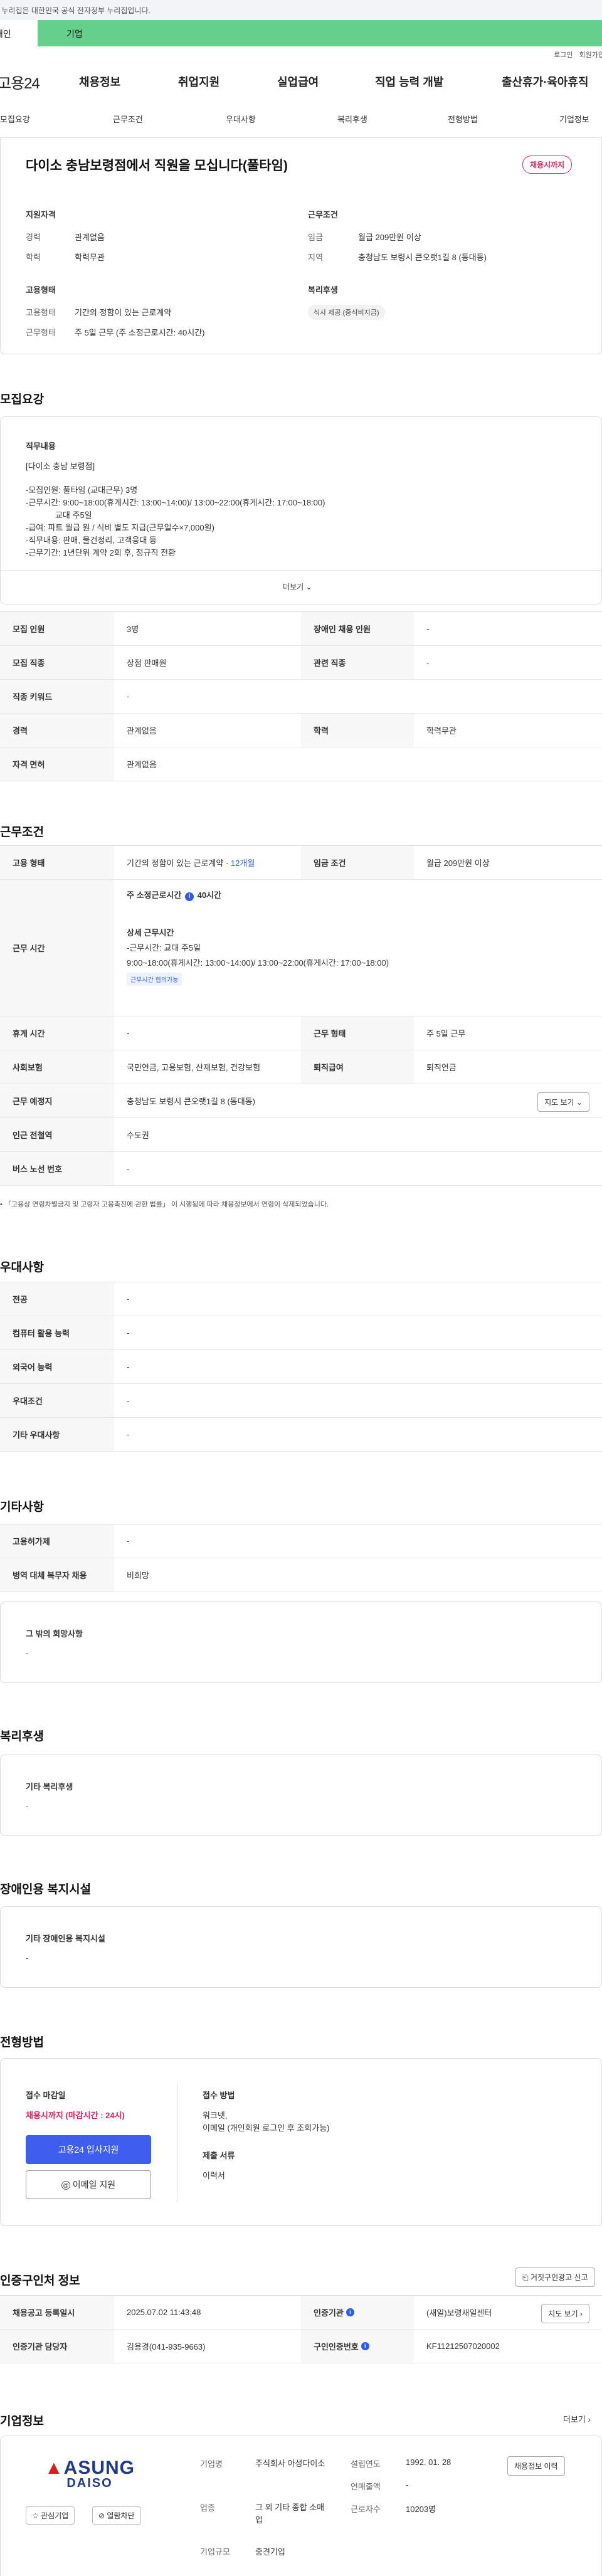  What do you see at coordinates (54, 1634) in the screenshot?
I see `etc-wish-heading: 그 밖의 희망사항` at bounding box center [54, 1634].